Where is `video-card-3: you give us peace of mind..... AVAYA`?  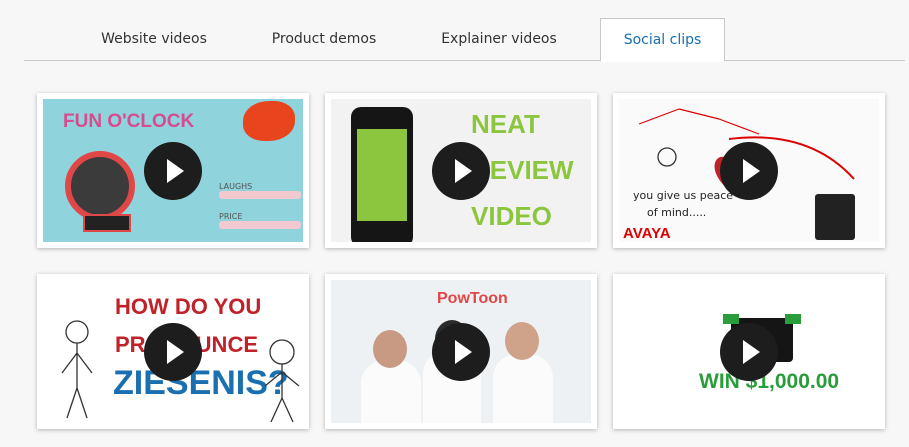
video-card-3: you give us peace of mind..... AVAYA is located at coordinates (749, 170).